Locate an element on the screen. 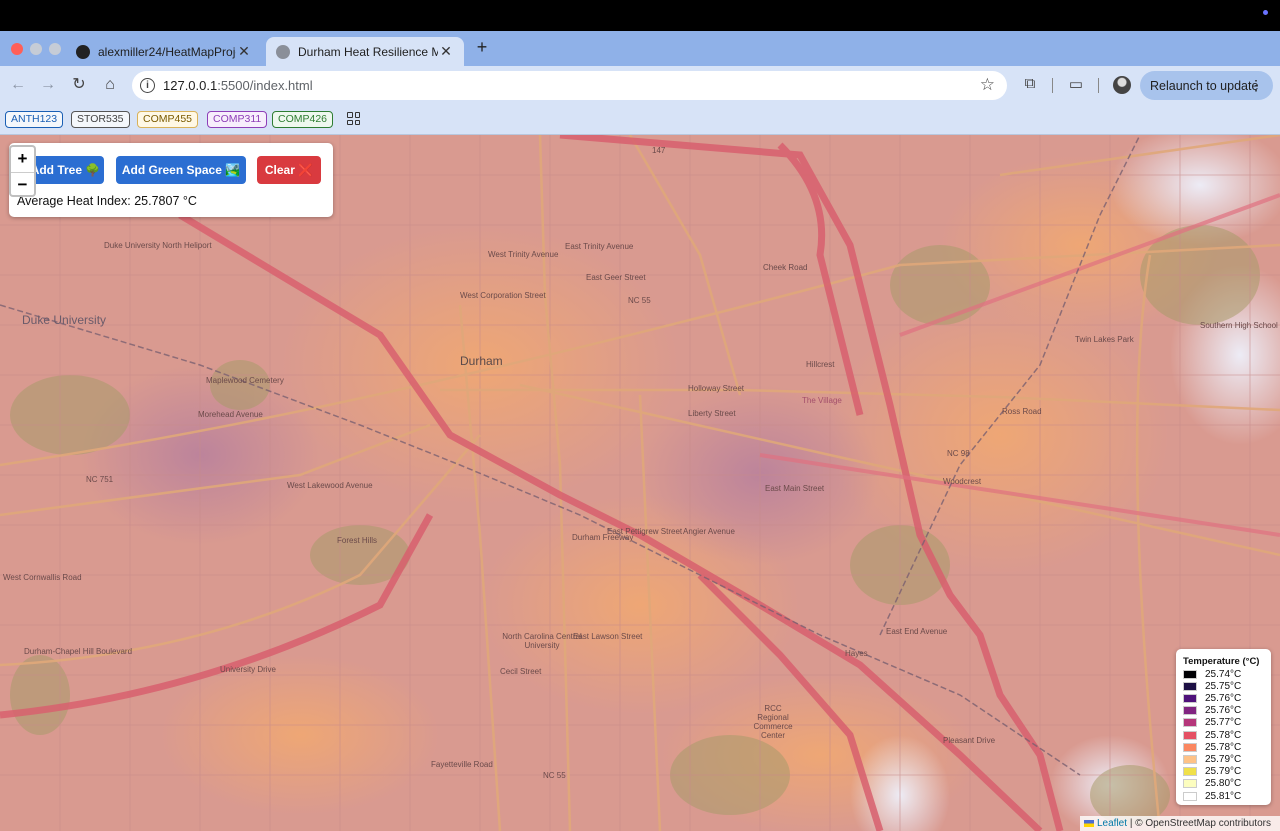 The width and height of the screenshot is (1280, 831). legend-item: 25.77°C is located at coordinates (1212, 723).